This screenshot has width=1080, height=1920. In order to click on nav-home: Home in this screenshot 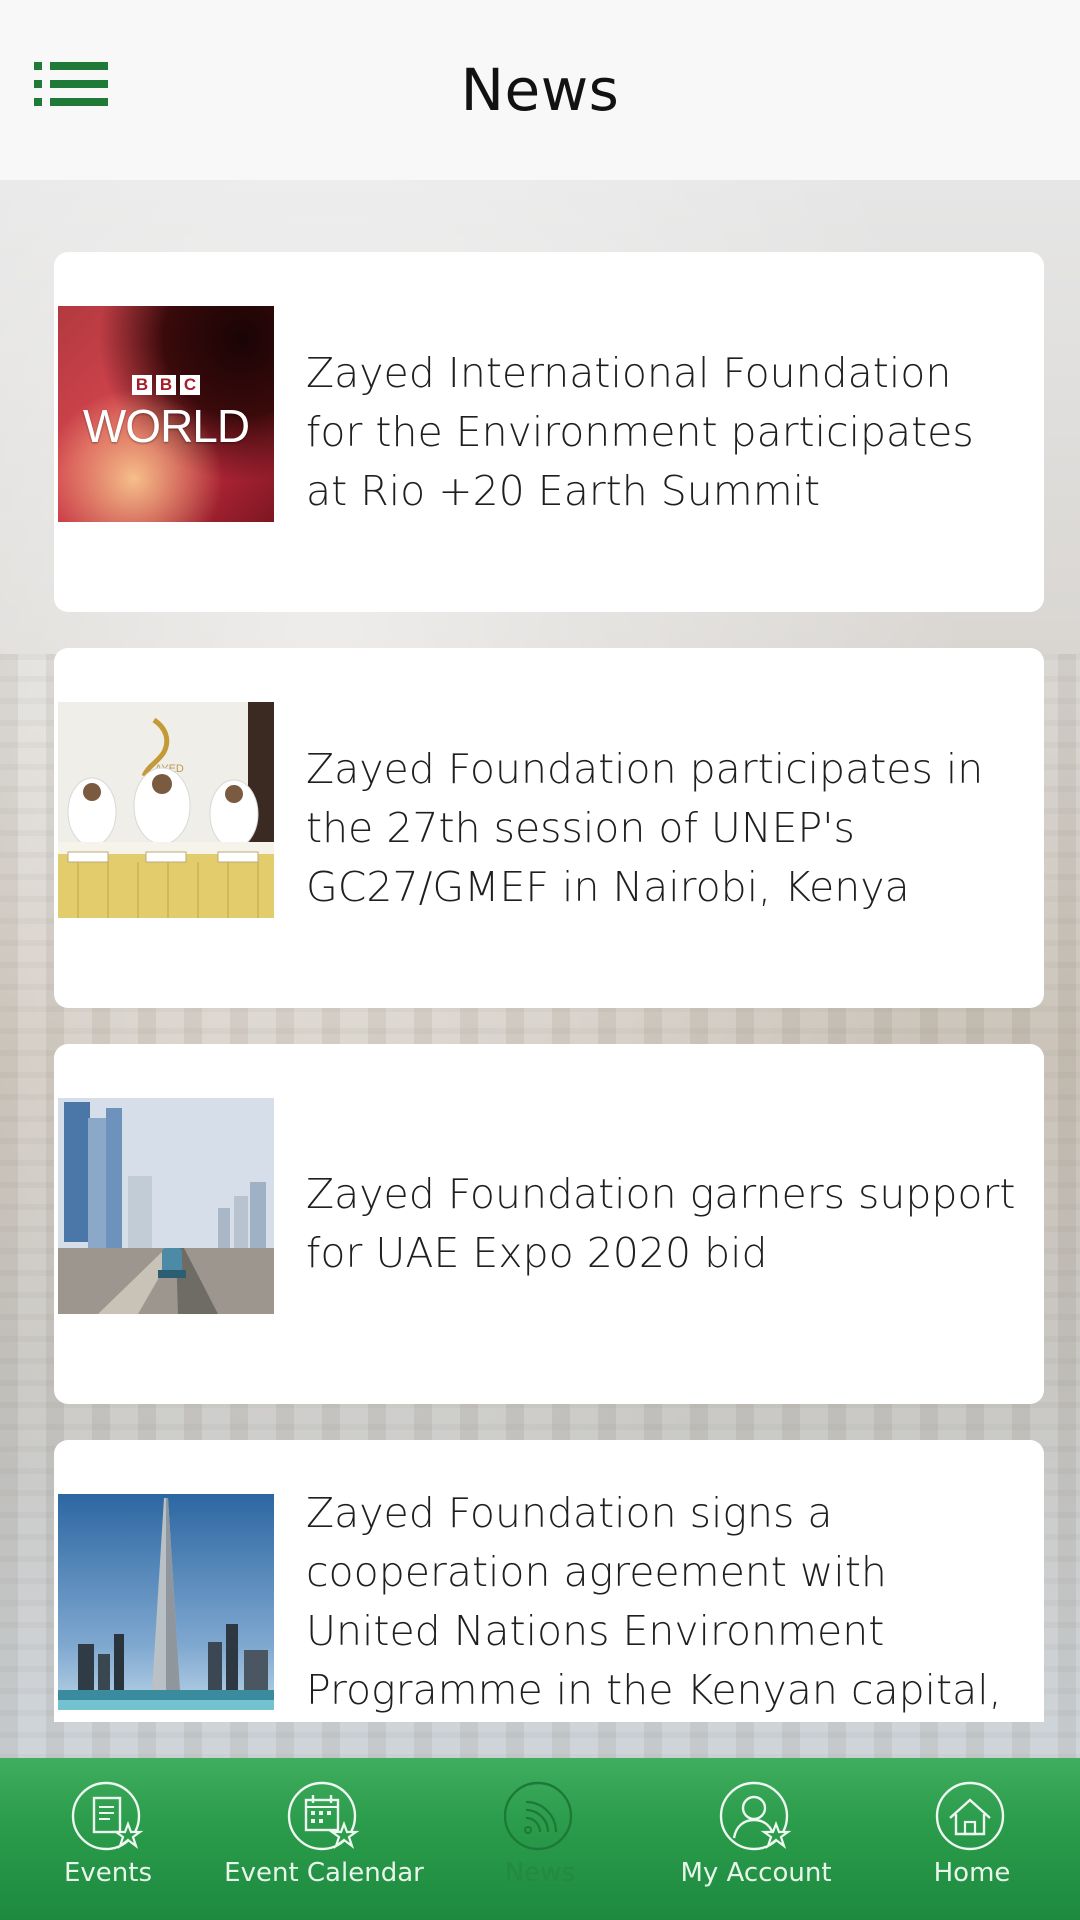, I will do `click(972, 1823)`.